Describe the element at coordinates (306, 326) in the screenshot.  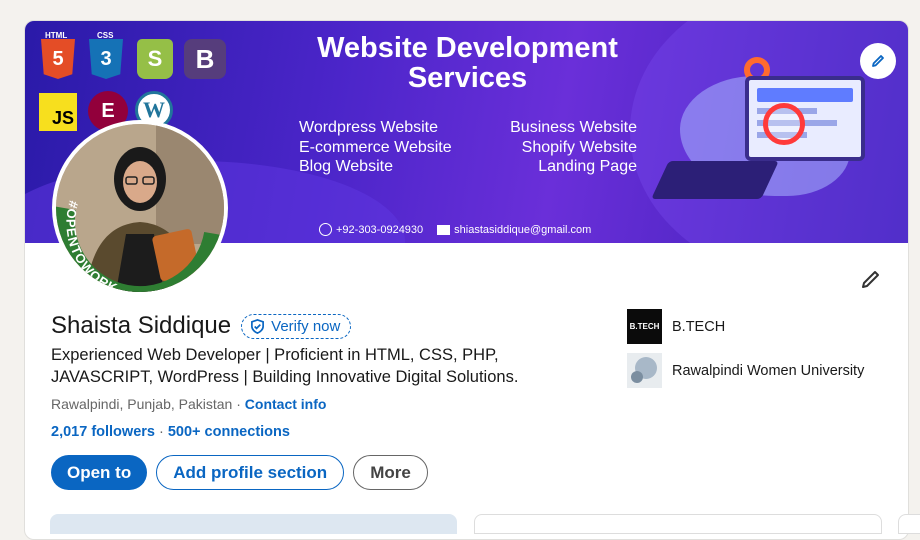
I see `verify-now-label: Verify now` at that location.